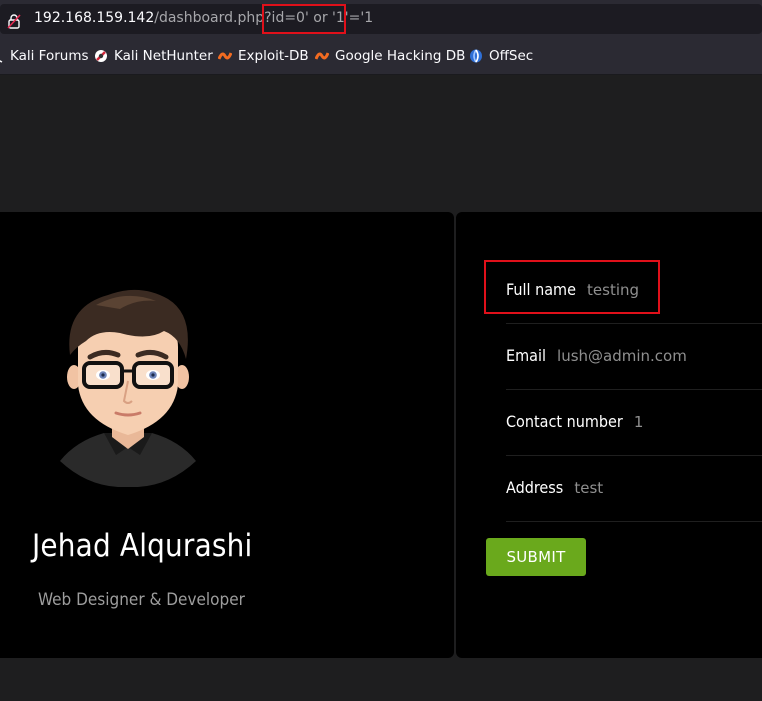  I want to click on url-highlight-box, so click(304, 19).